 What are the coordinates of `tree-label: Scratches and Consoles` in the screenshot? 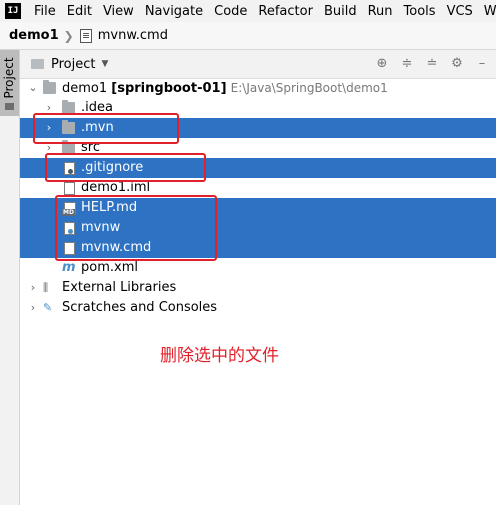 It's located at (140, 307).